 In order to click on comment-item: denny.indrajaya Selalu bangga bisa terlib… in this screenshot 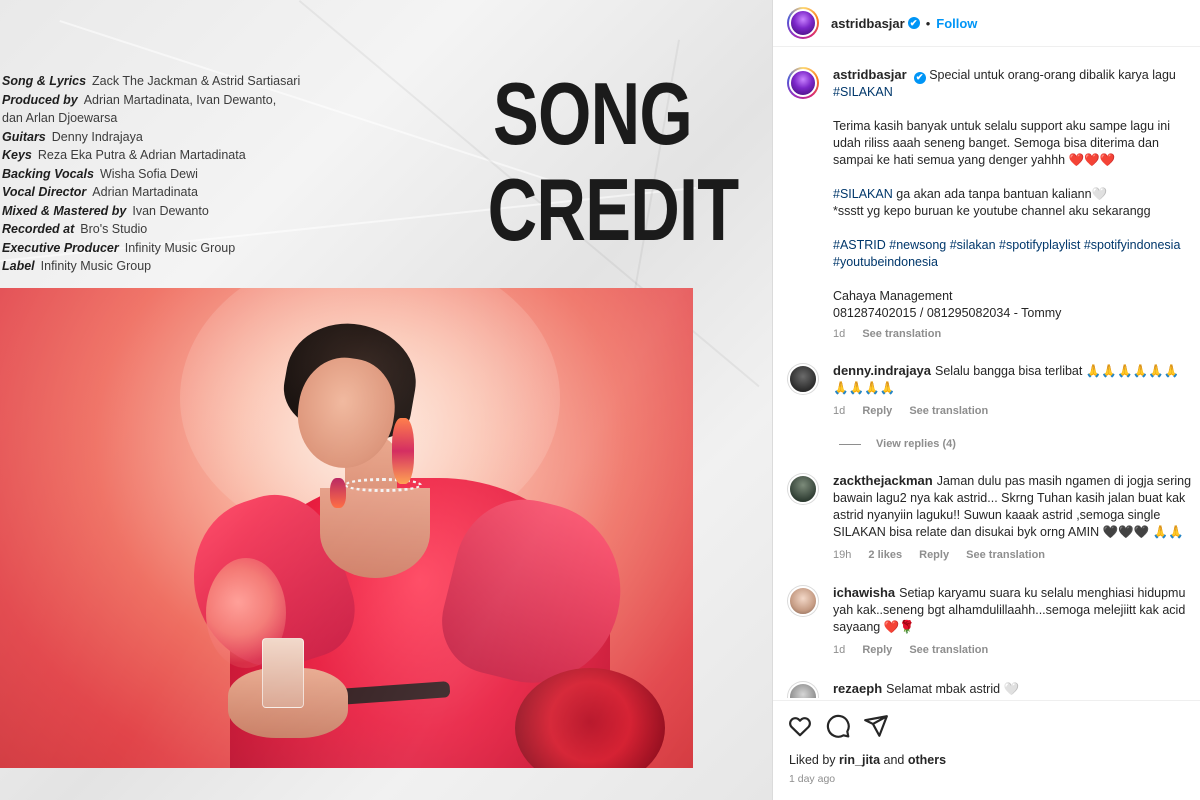, I will do `click(992, 391)`.